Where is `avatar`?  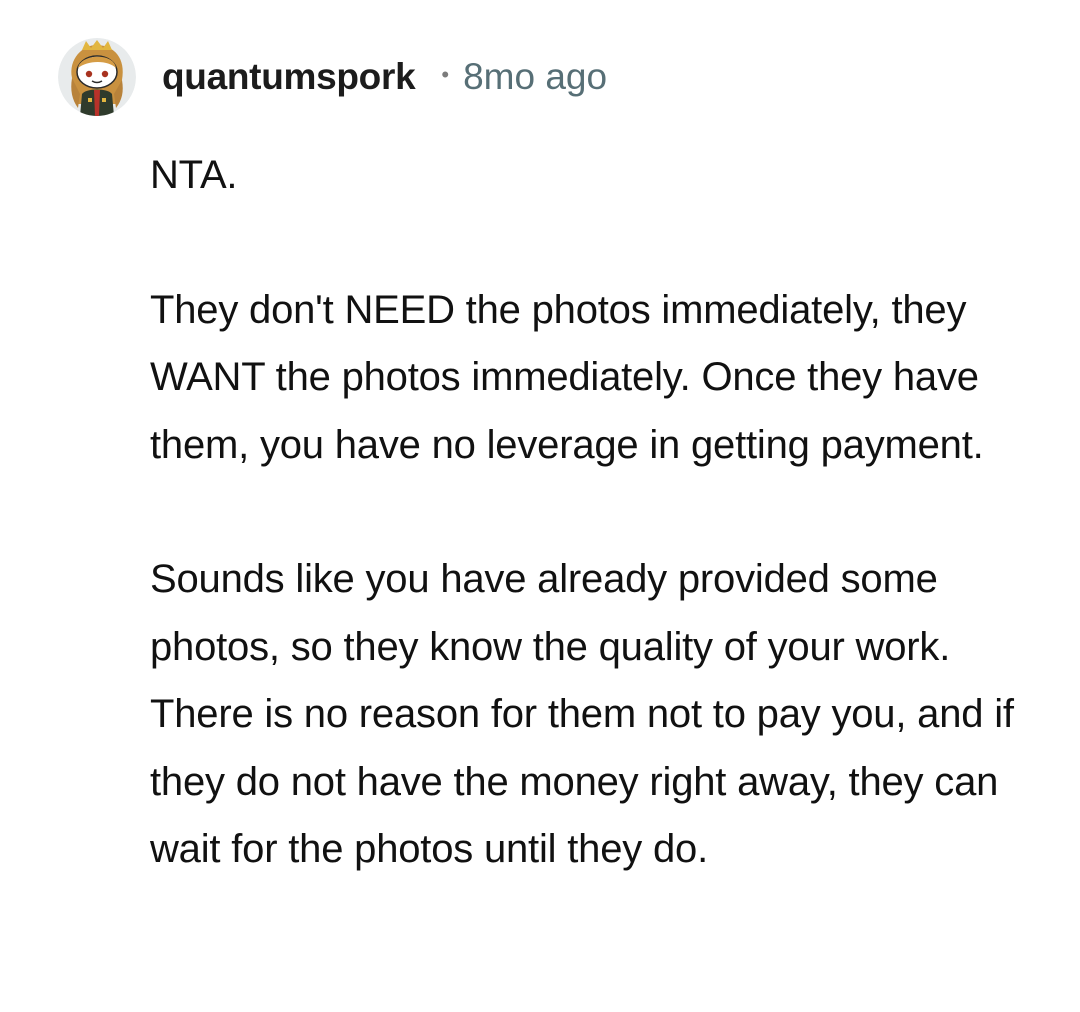
avatar is located at coordinates (97, 77).